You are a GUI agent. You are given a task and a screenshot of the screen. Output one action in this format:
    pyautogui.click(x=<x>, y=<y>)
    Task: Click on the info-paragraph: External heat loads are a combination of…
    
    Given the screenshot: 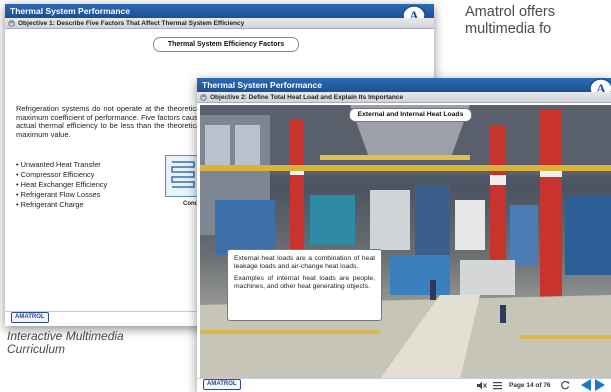 What is the action you would take?
    pyautogui.click(x=304, y=262)
    